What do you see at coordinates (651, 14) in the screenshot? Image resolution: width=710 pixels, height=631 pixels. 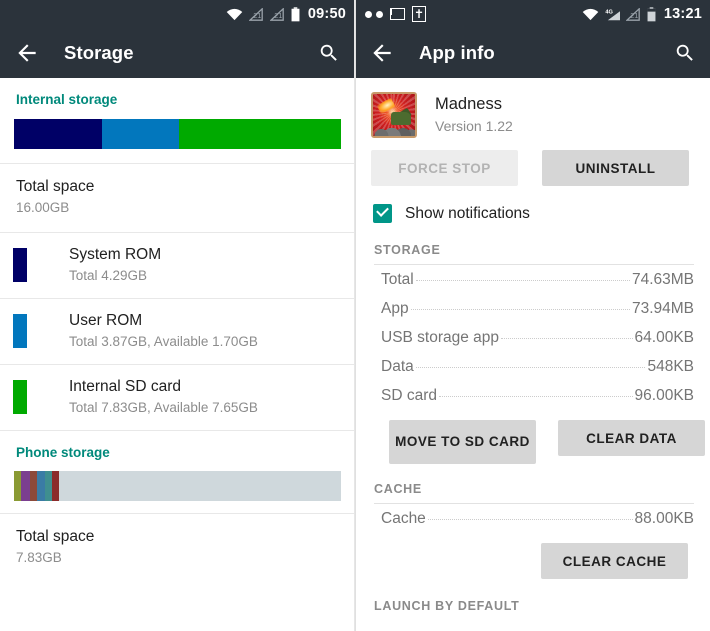 I see `battery-icon` at bounding box center [651, 14].